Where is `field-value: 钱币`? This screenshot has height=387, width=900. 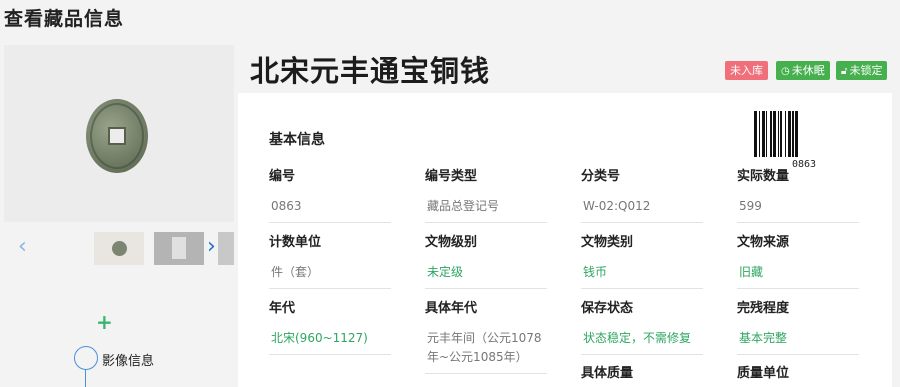 field-value: 钱币 is located at coordinates (642, 274).